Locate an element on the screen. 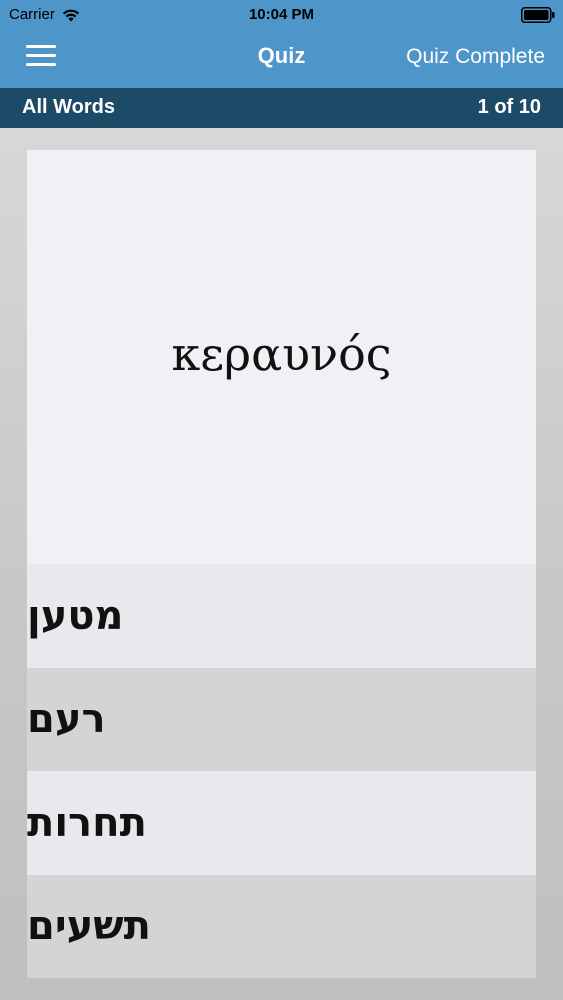  battery-icon is located at coordinates (538, 15).